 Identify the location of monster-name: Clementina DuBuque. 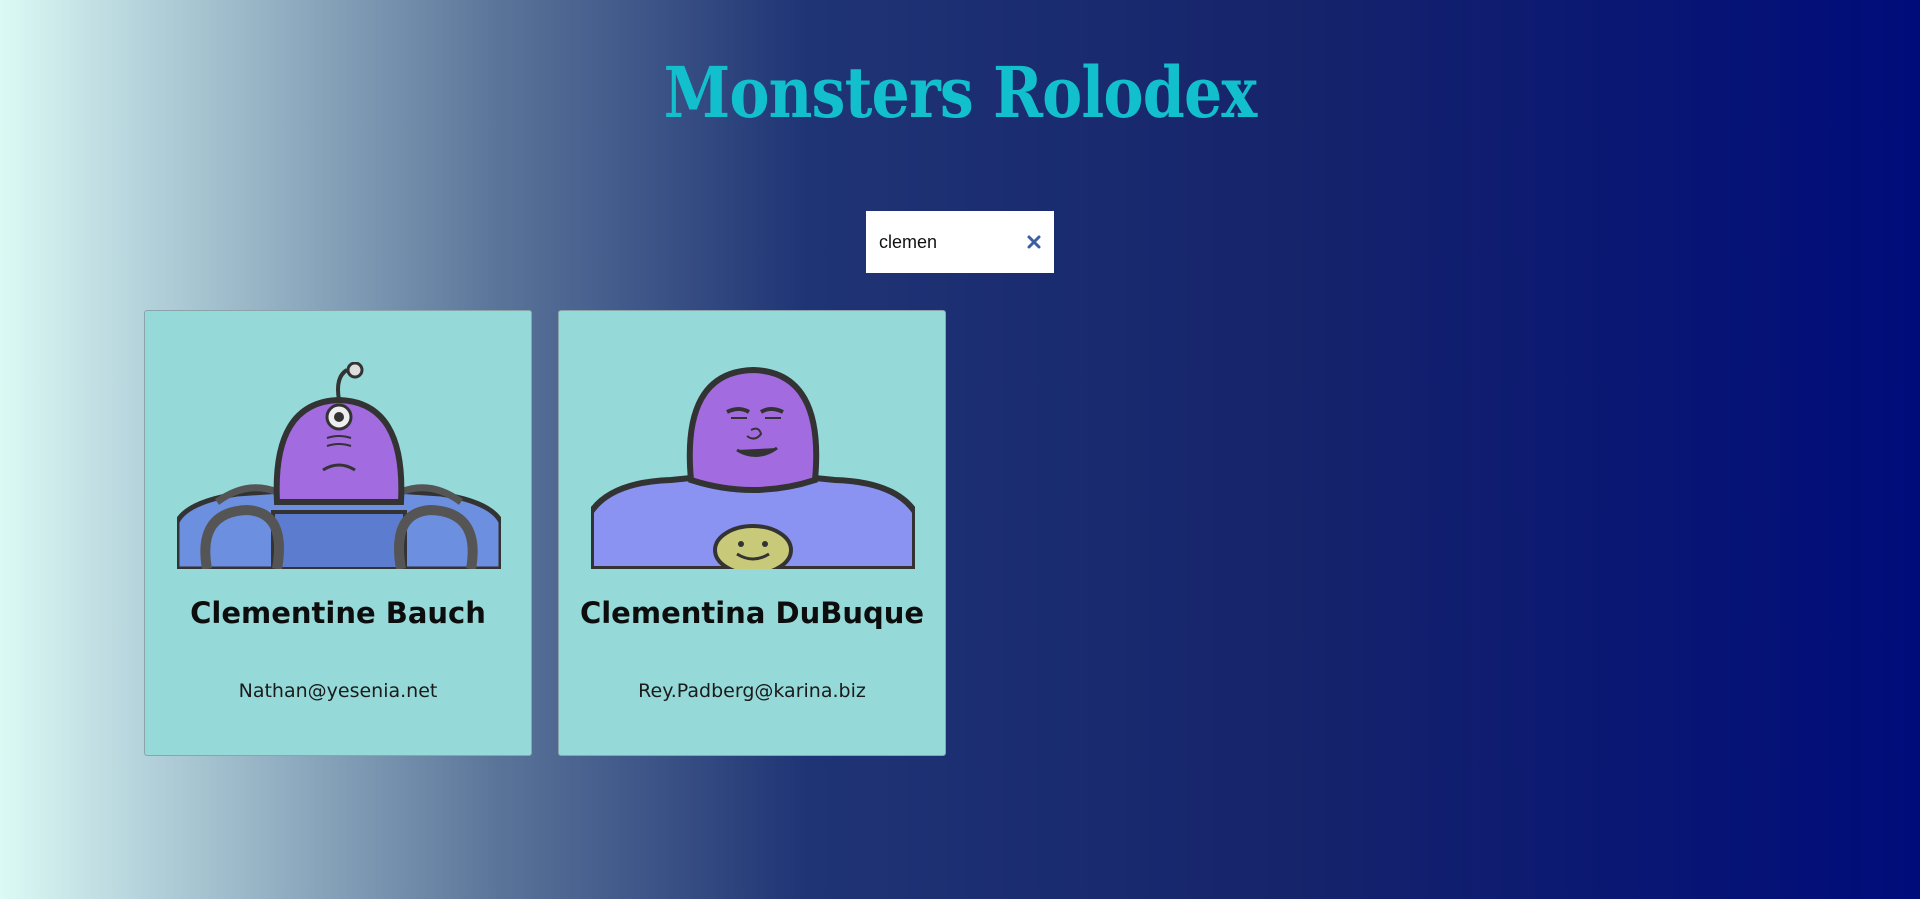
(752, 613).